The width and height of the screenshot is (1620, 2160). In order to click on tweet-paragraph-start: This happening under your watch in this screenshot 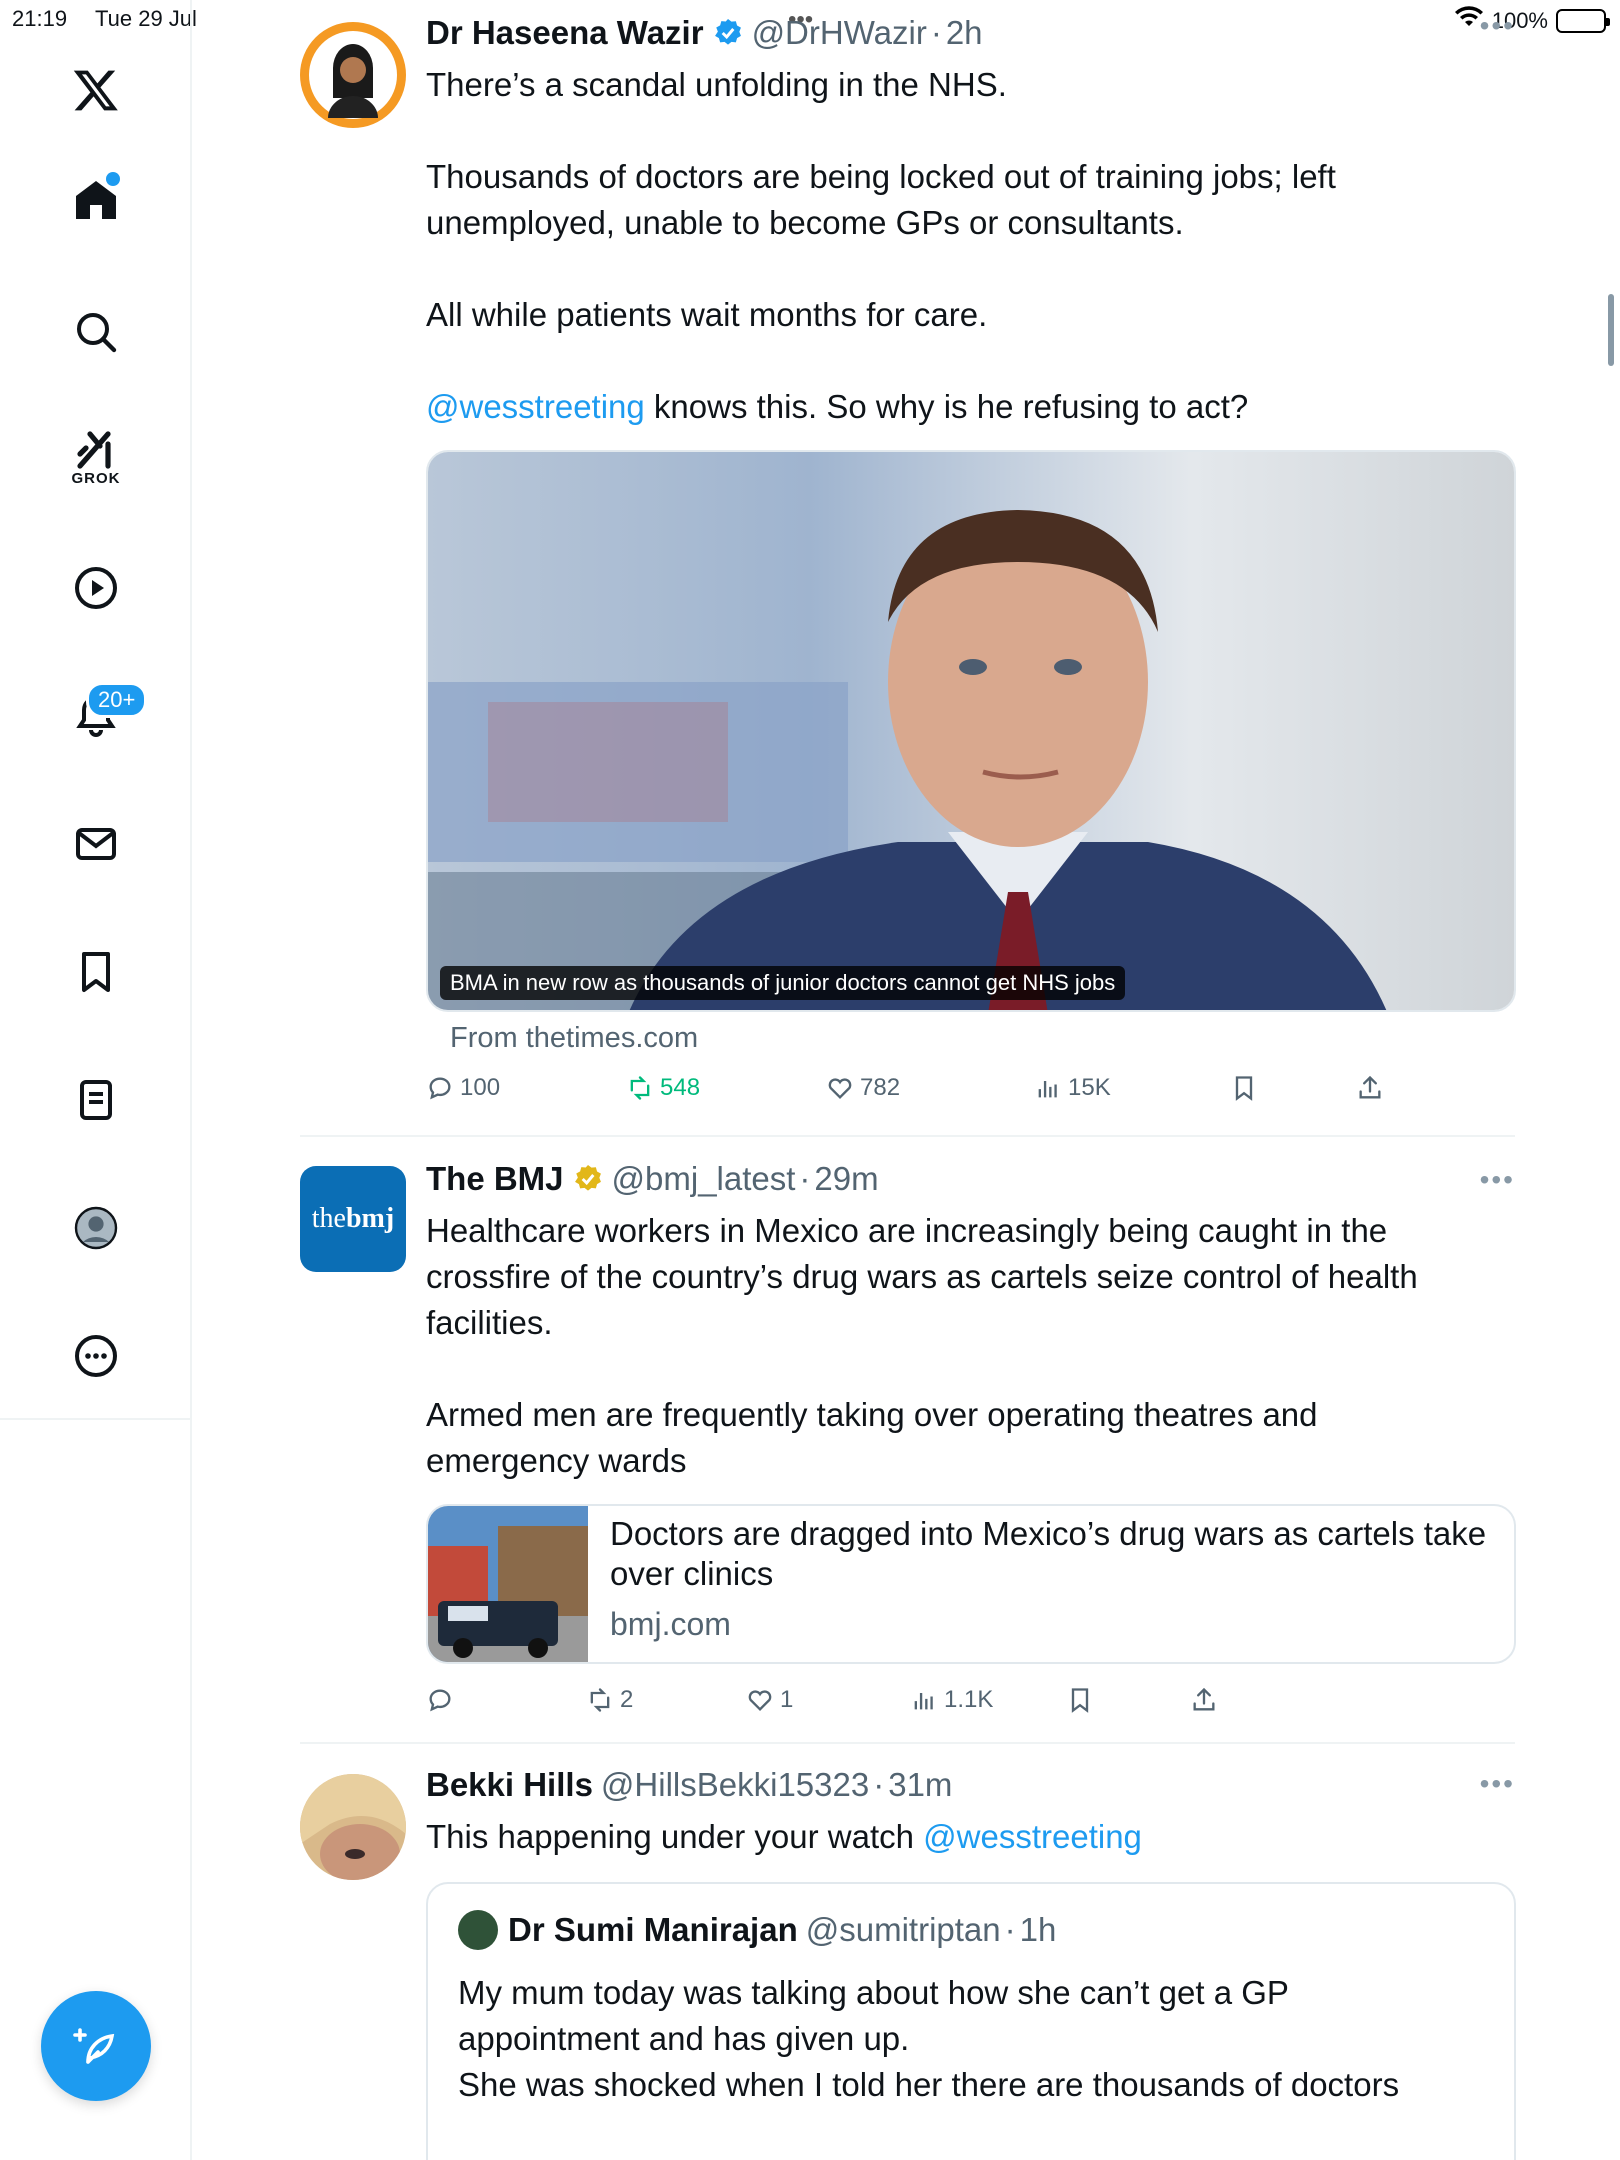, I will do `click(675, 1836)`.